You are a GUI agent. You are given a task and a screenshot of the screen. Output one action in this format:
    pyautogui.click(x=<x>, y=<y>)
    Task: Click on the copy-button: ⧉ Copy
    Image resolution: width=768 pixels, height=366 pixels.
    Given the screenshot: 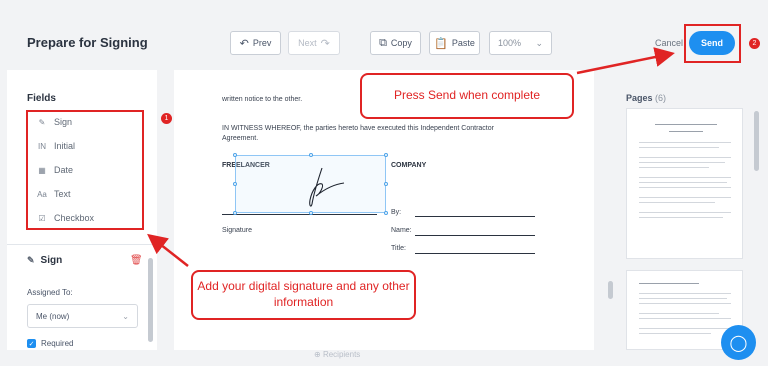 What is the action you would take?
    pyautogui.click(x=395, y=43)
    